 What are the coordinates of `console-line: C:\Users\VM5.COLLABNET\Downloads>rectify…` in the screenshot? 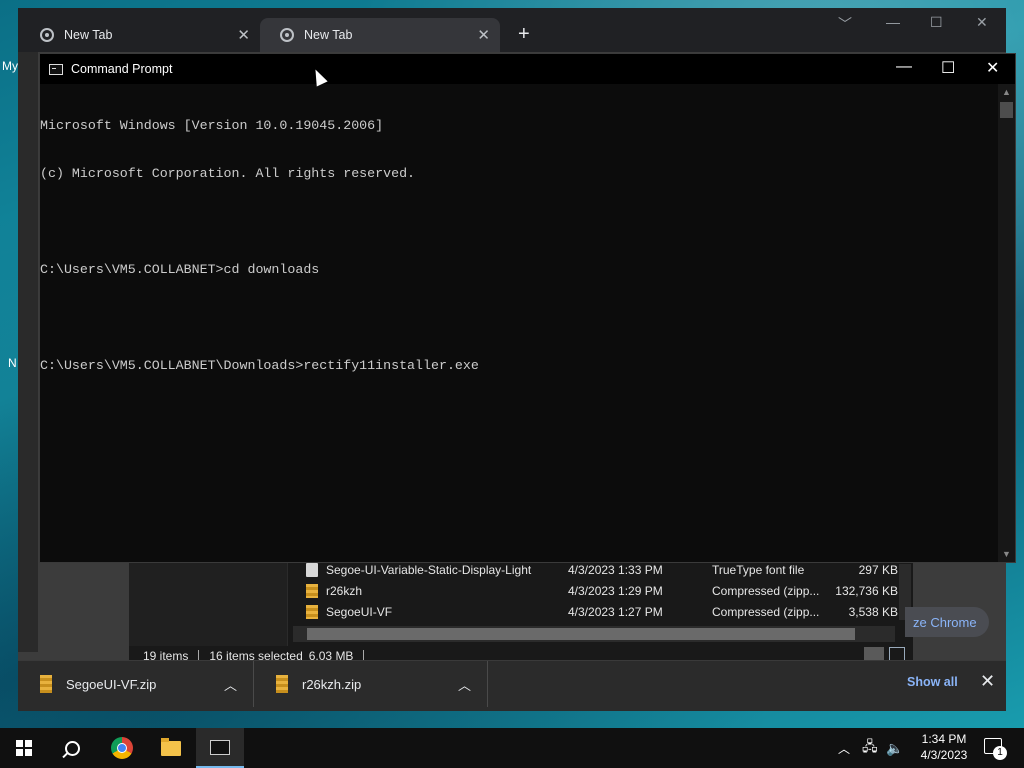 It's located at (259, 365).